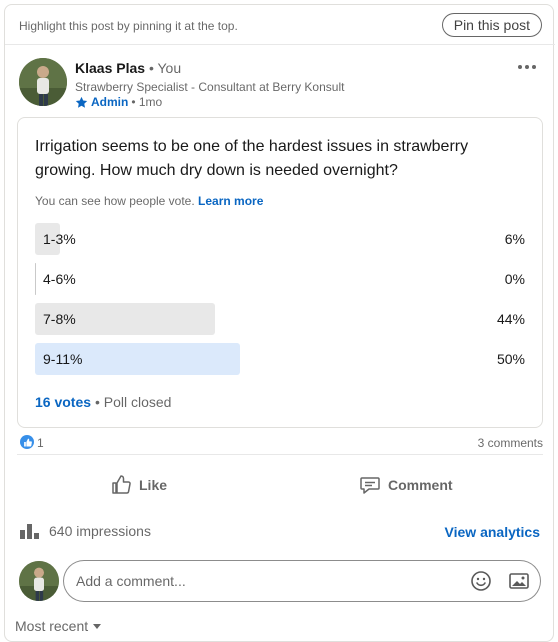 The image size is (558, 642). Describe the element at coordinates (280, 239) in the screenshot. I see `poll-option: 1-3% 6%` at that location.